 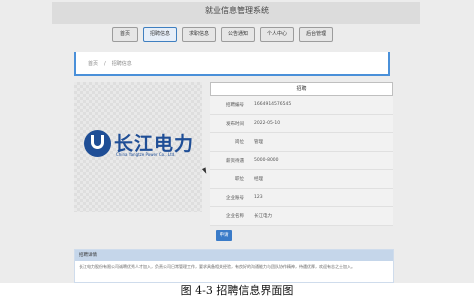 What do you see at coordinates (238, 34) in the screenshot?
I see `nav-item-notices: 公告通知` at bounding box center [238, 34].